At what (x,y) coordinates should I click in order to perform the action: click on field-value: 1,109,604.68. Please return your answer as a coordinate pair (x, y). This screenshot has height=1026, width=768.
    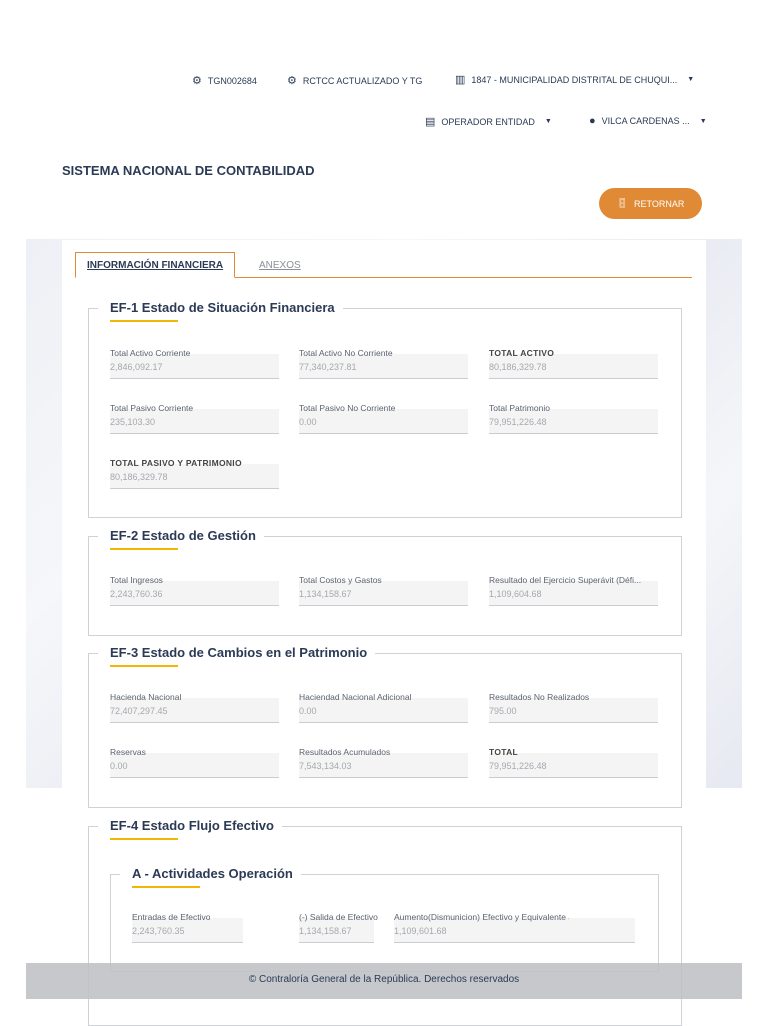
    Looking at the image, I should click on (515, 594).